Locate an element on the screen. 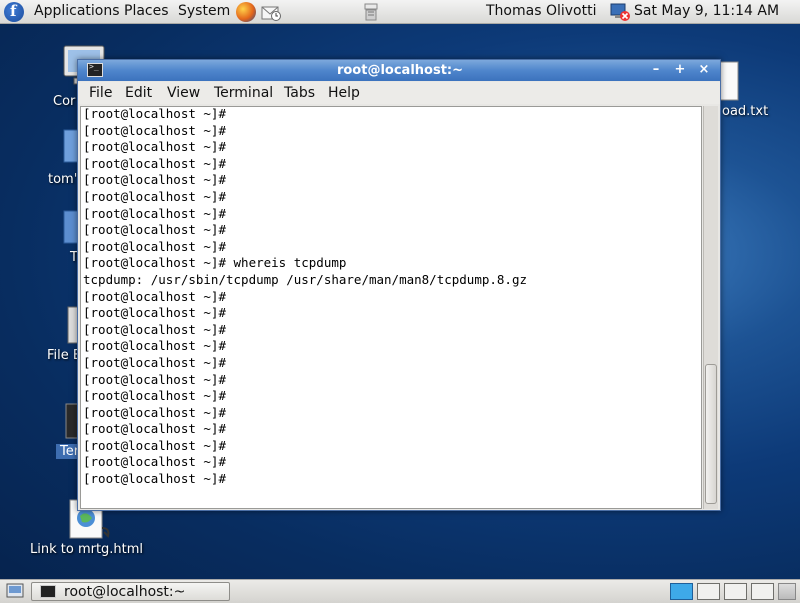 The image size is (800, 603). window-title: root@localhost:~ is located at coordinates (400, 70).